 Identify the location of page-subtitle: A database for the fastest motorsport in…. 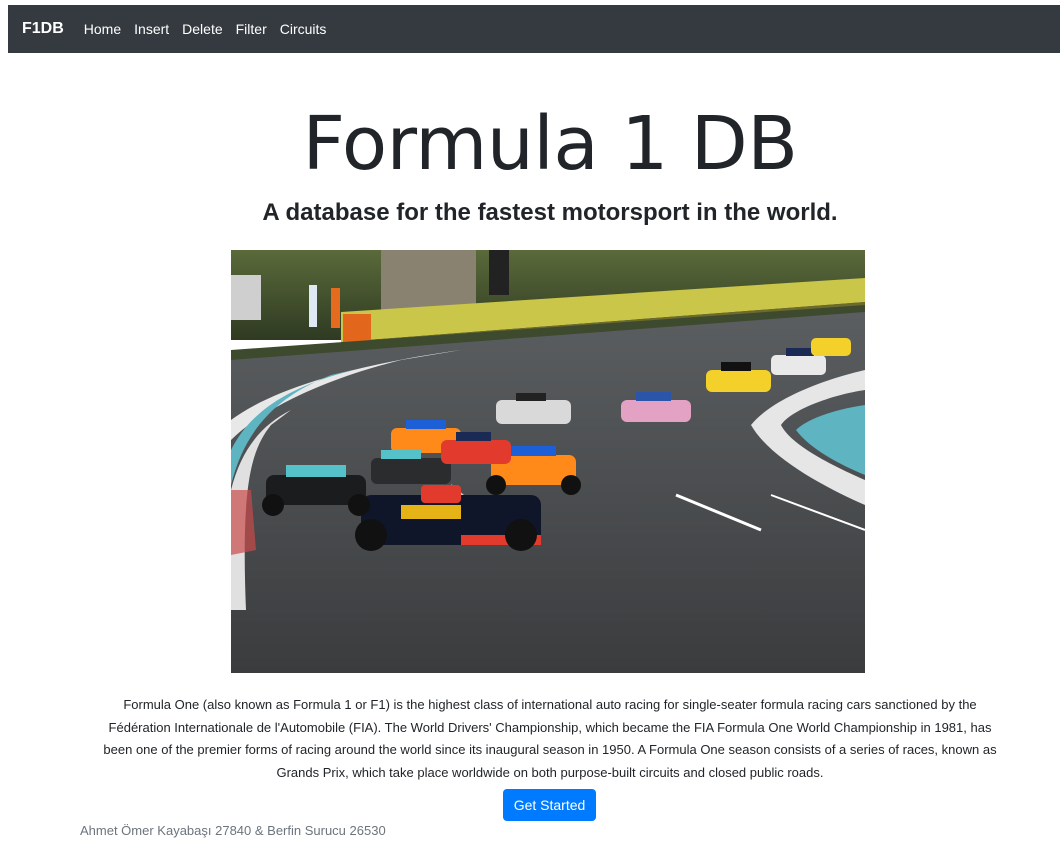
(550, 212).